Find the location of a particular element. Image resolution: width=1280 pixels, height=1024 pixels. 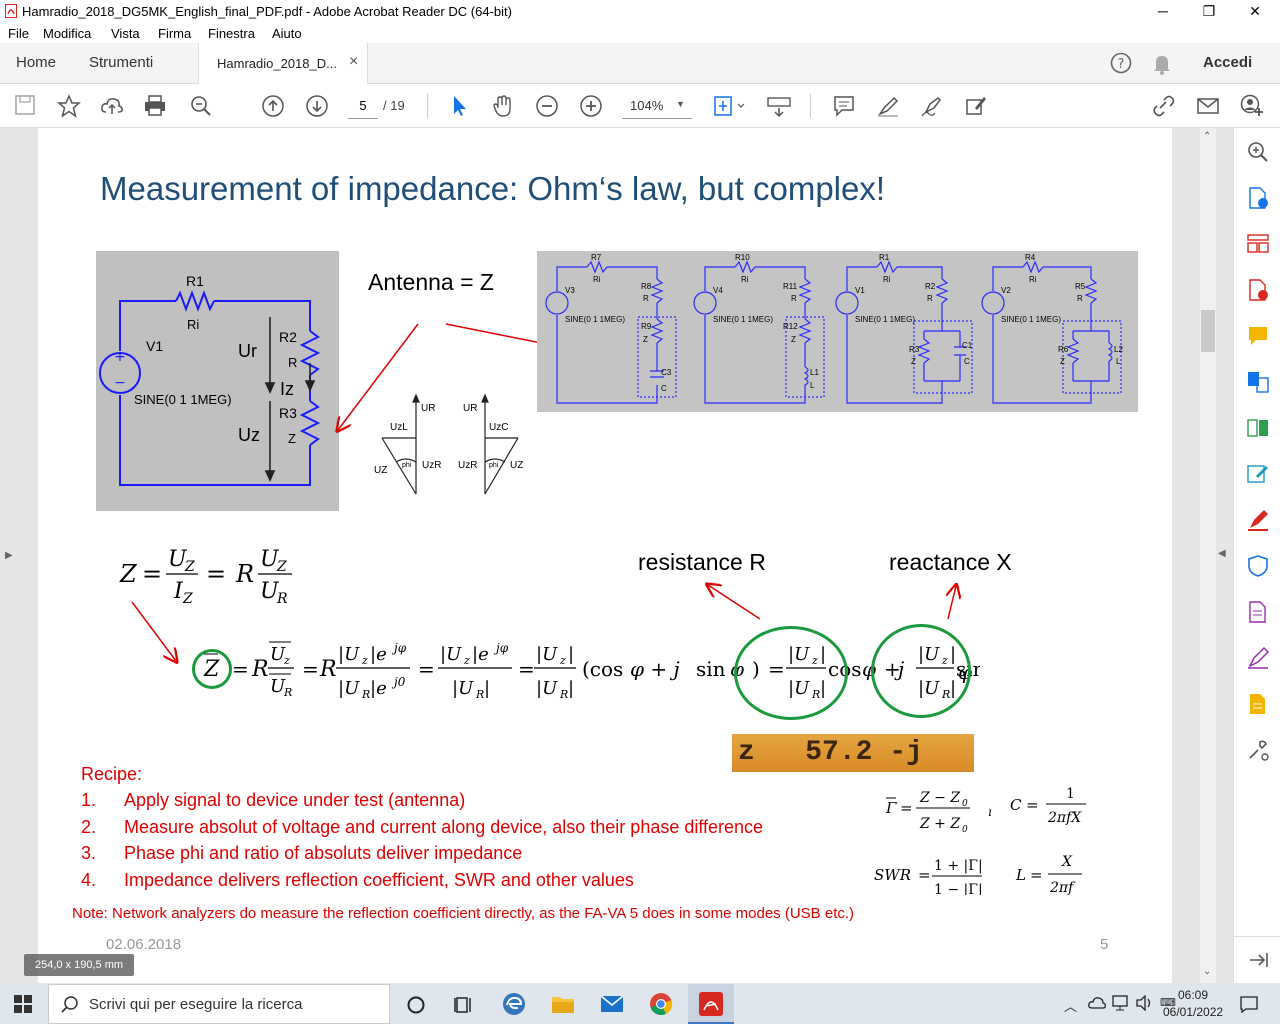

fill-sign-tool-icon is located at coordinates (1258, 520).